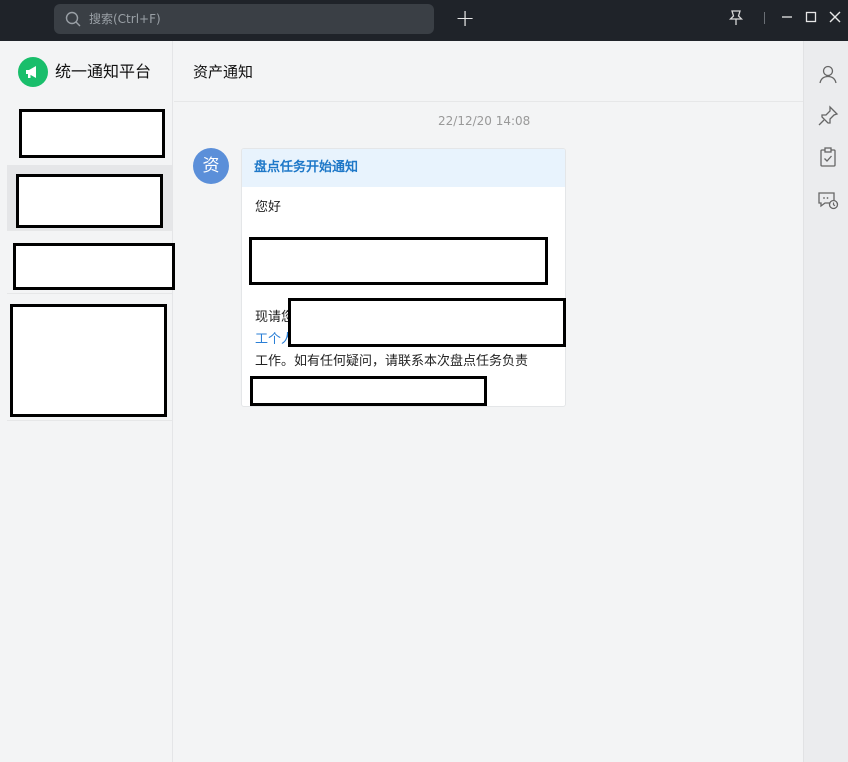  I want to click on user-icon, so click(828, 74).